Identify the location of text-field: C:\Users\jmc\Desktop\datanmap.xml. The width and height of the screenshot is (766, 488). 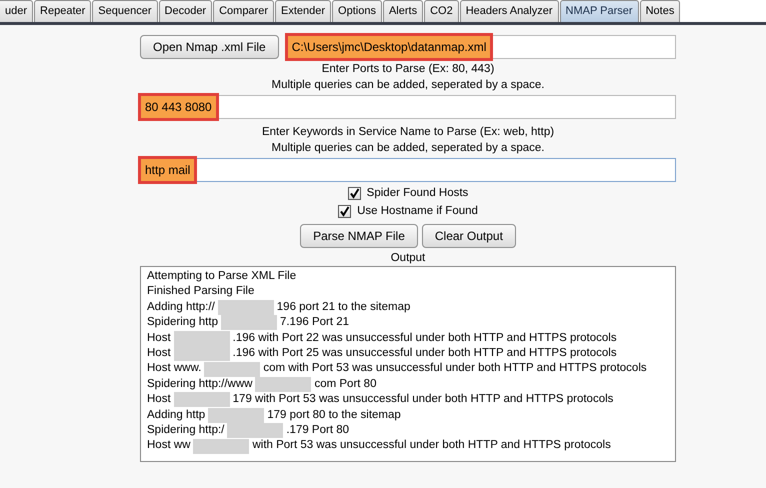
(481, 47).